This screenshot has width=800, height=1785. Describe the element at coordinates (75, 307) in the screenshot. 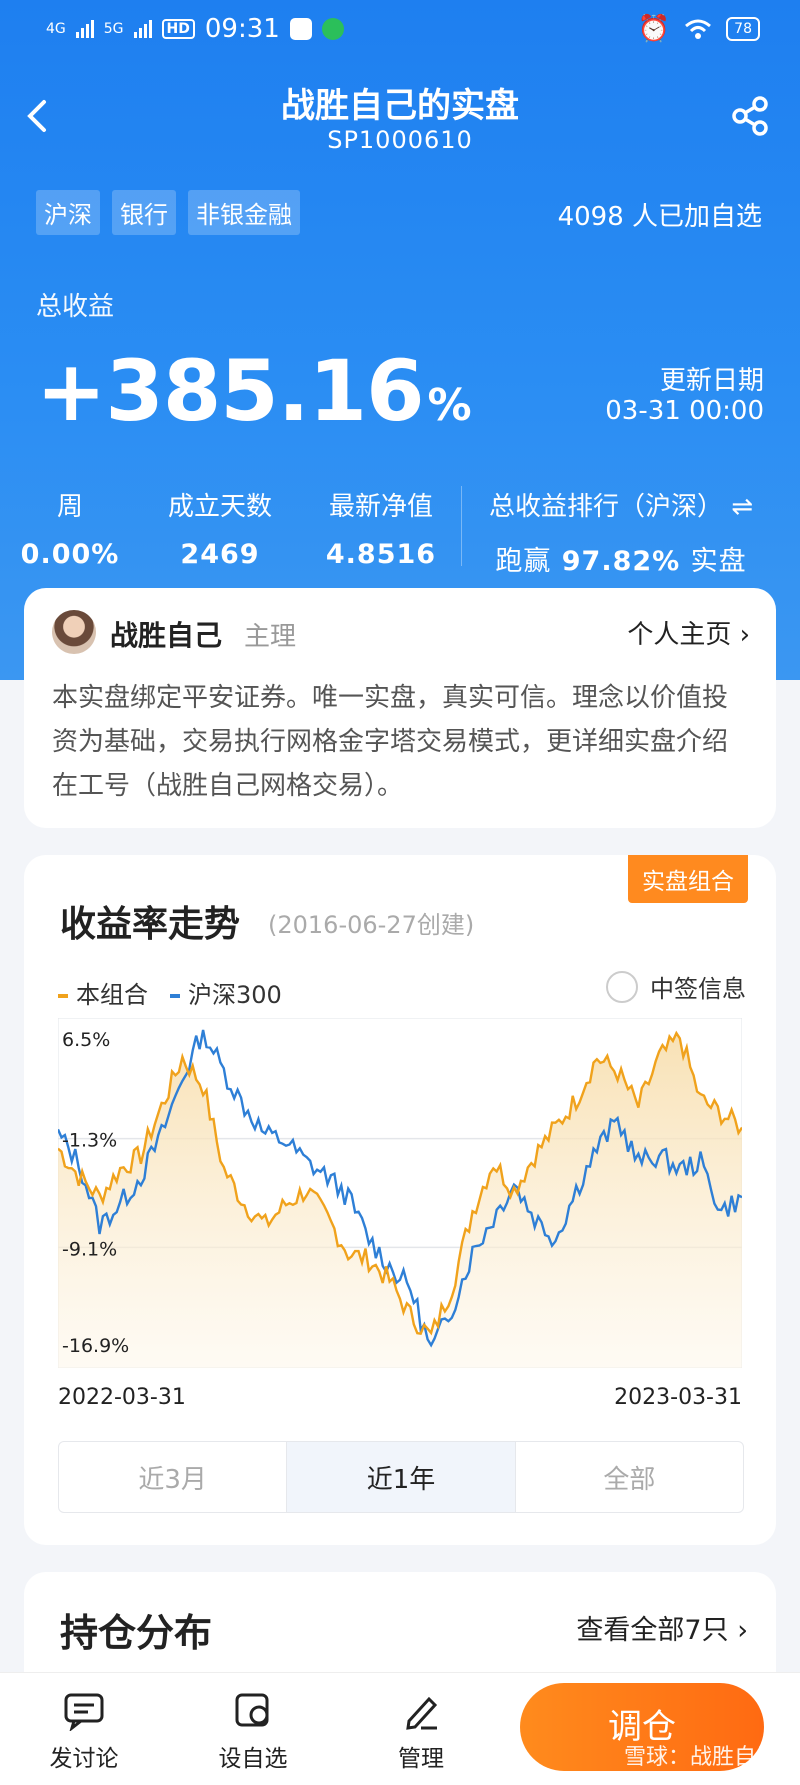

I see `total-return-label: 总收益` at that location.